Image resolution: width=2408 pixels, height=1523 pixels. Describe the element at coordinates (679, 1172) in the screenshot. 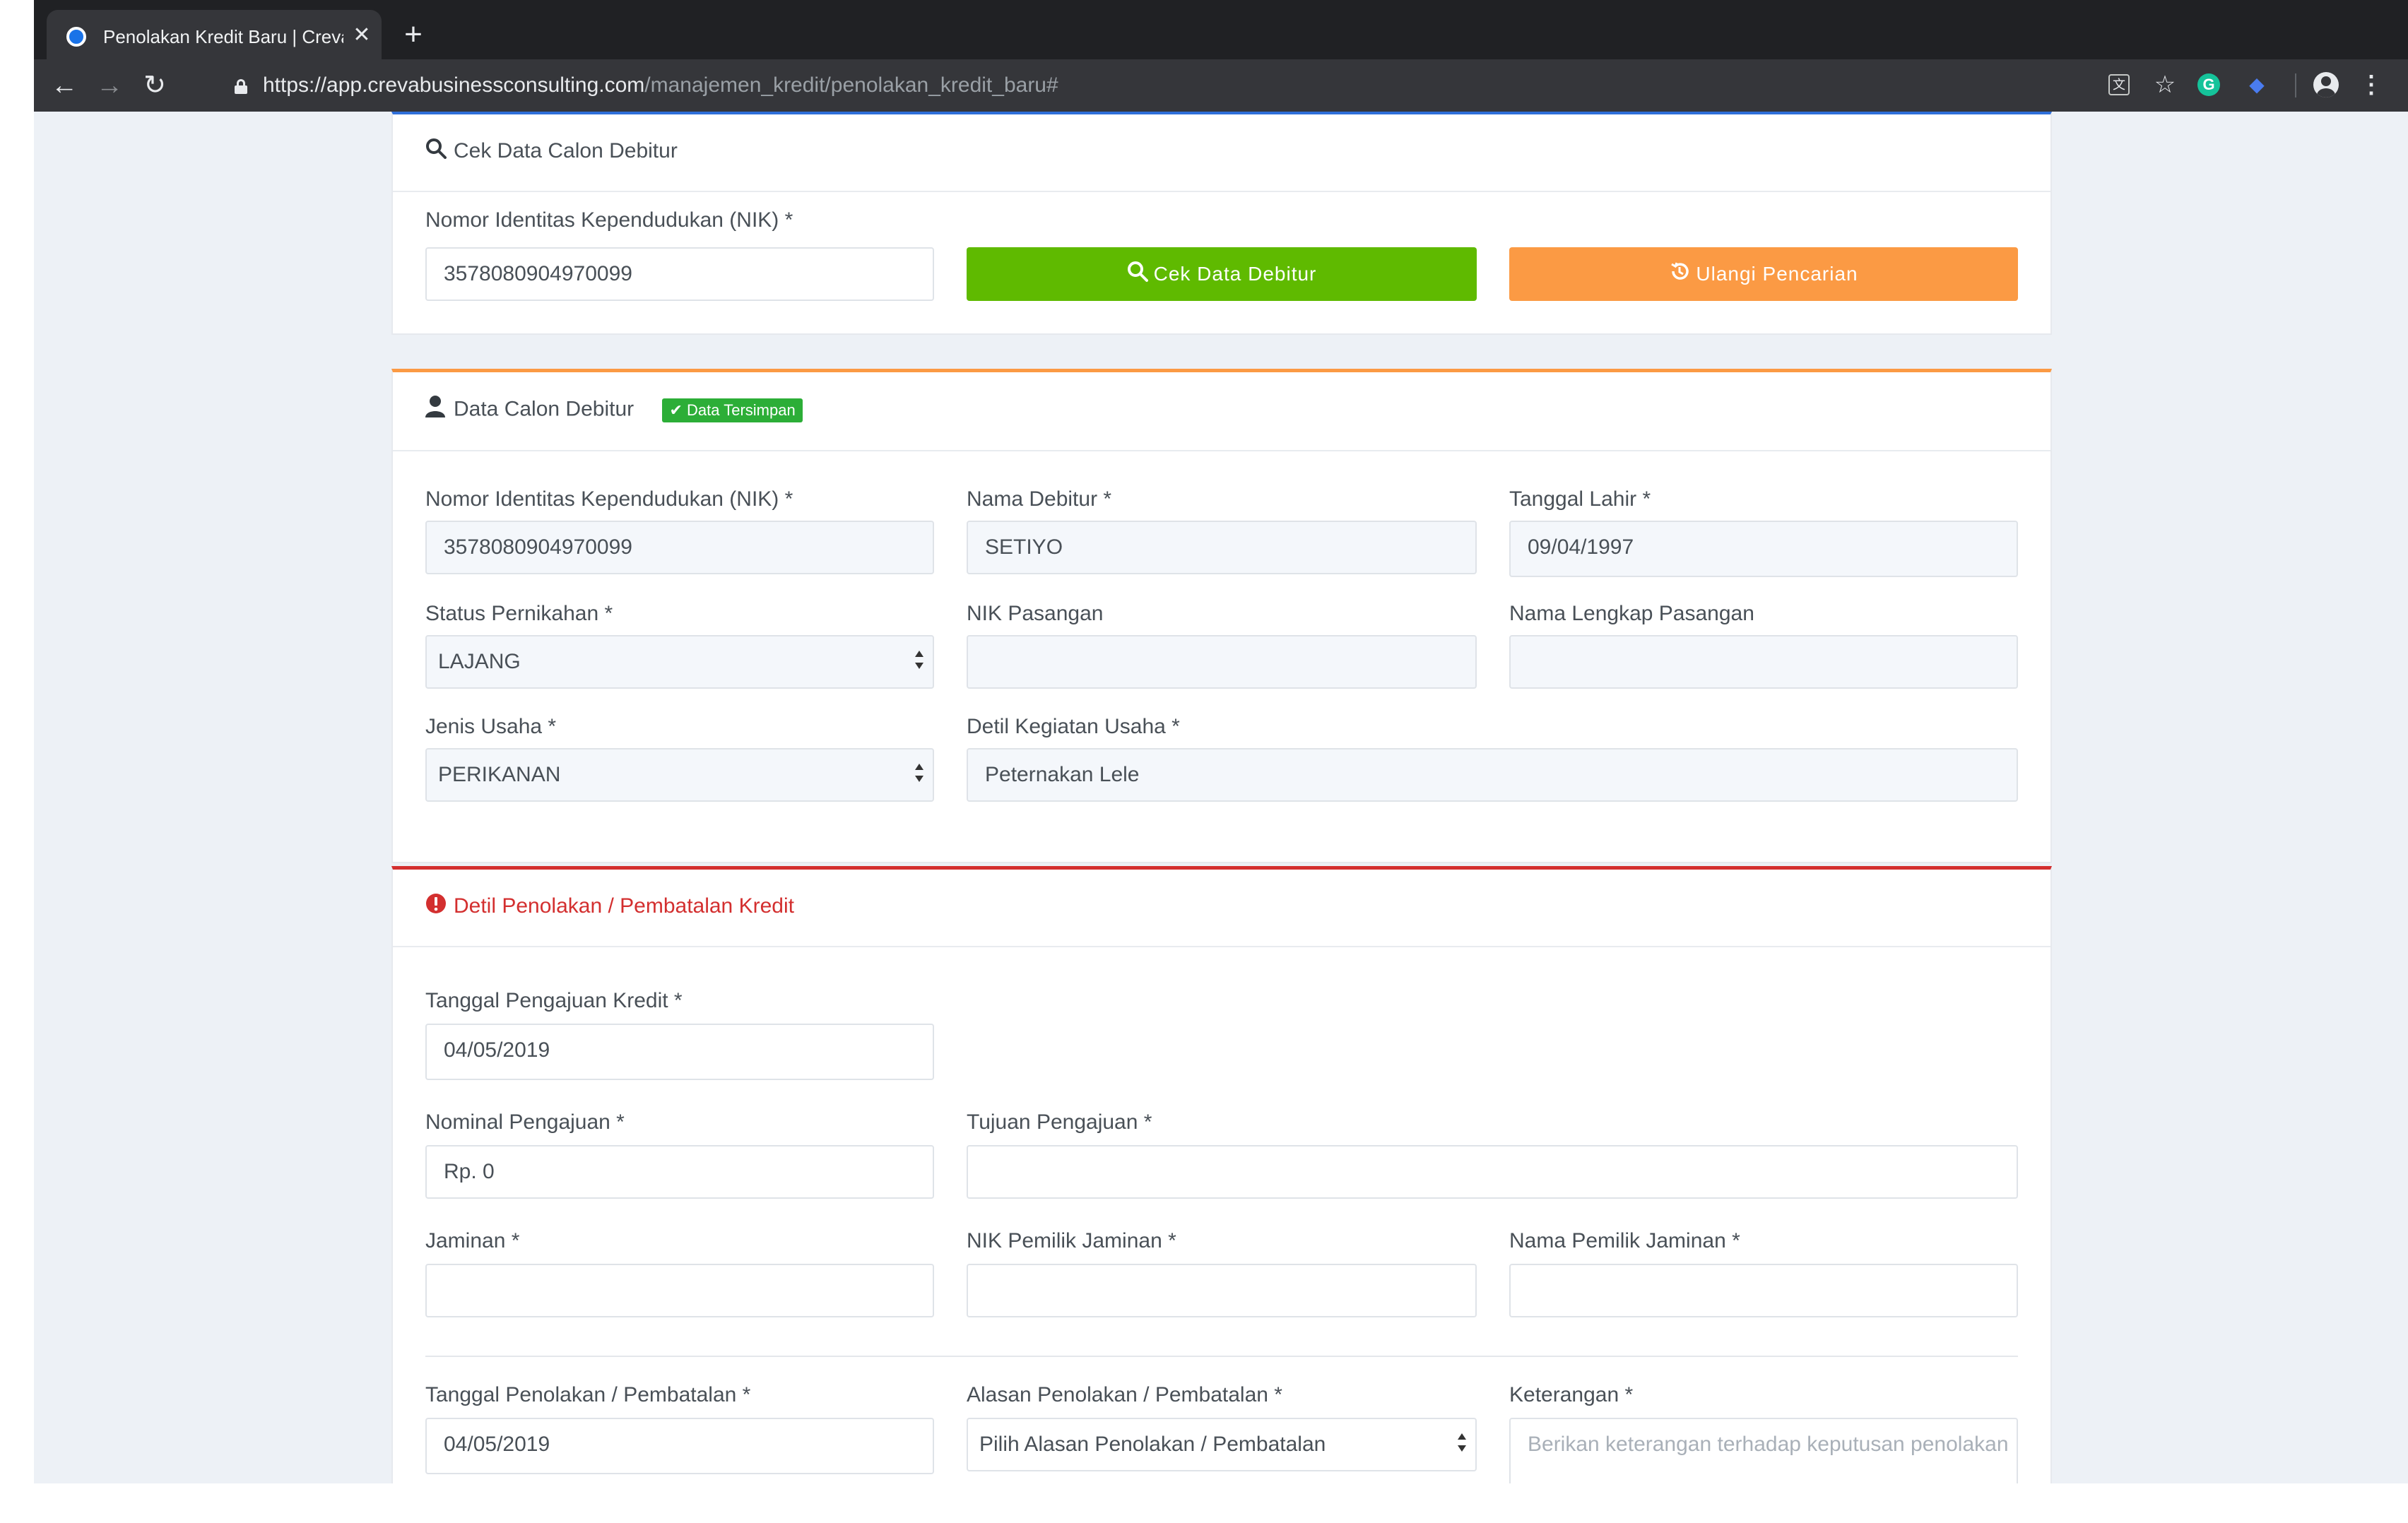

I see `nominal-field: Rp. 0` at that location.